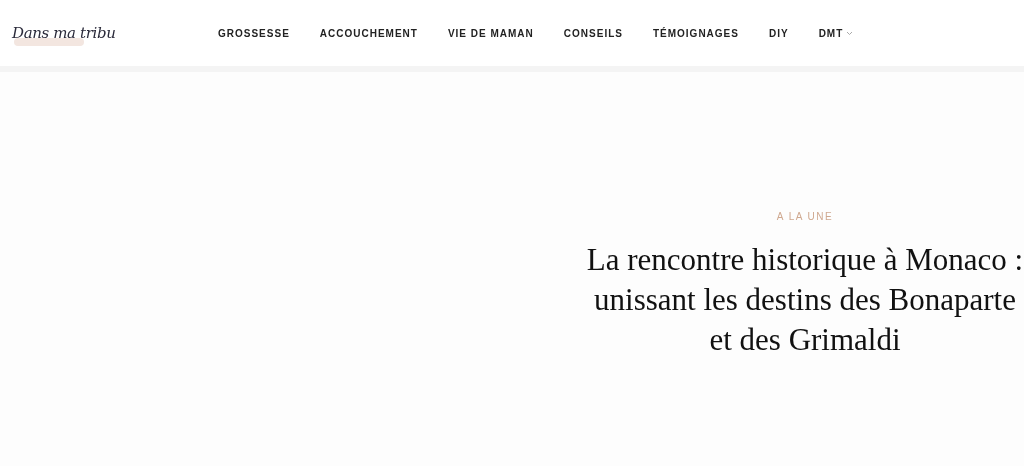  Describe the element at coordinates (64, 33) in the screenshot. I see `logo: Dans ma tribu` at that location.